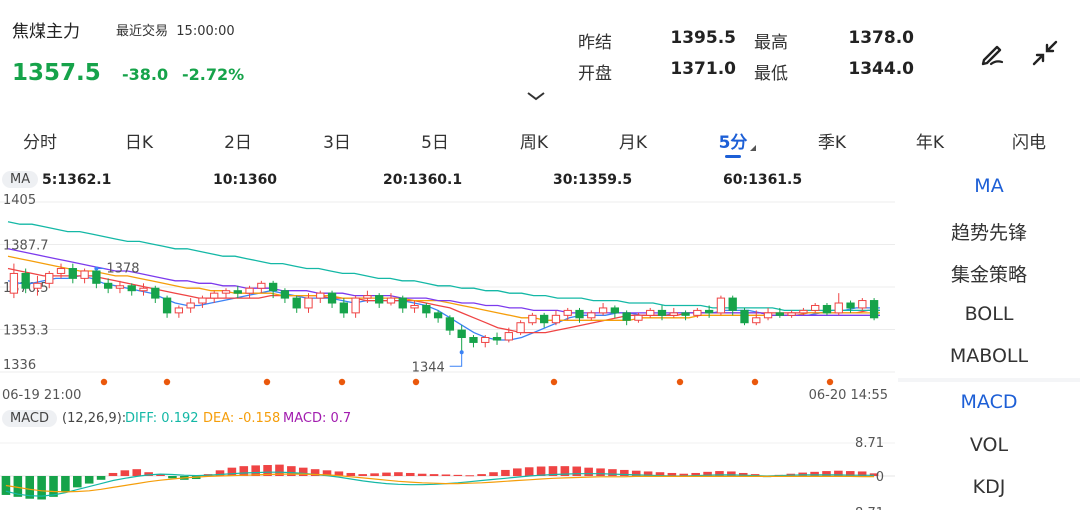 This screenshot has height=510, width=1080. Describe the element at coordinates (1029, 140) in the screenshot. I see `tab-10: 闪电` at that location.